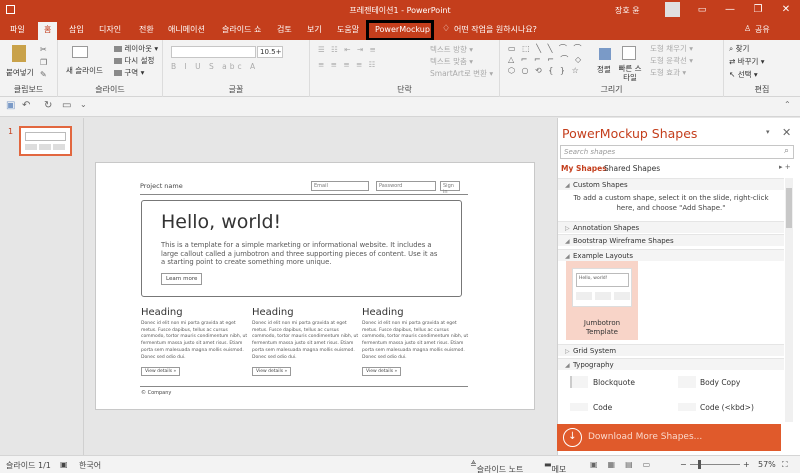  Describe the element at coordinates (747, 28) in the screenshot. I see `share-icon: ♙` at that location.